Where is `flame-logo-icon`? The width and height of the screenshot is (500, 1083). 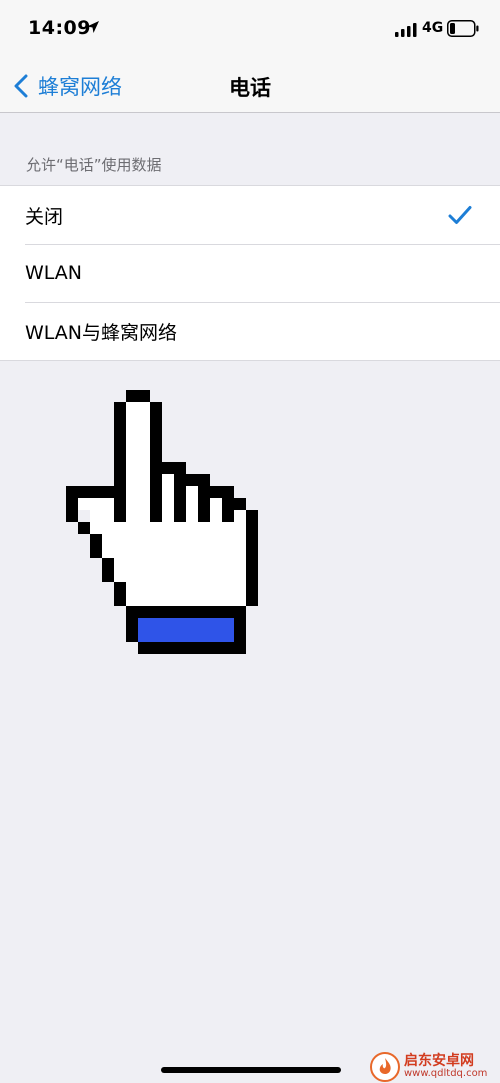
flame-logo-icon is located at coordinates (385, 1066).